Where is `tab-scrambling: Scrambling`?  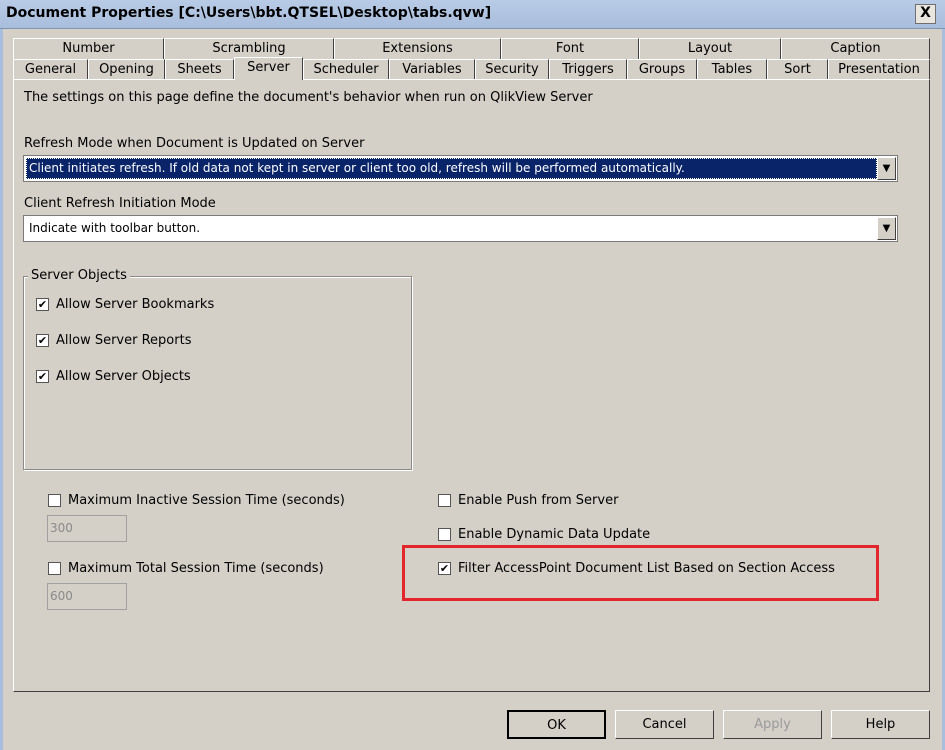 tab-scrambling: Scrambling is located at coordinates (249, 48).